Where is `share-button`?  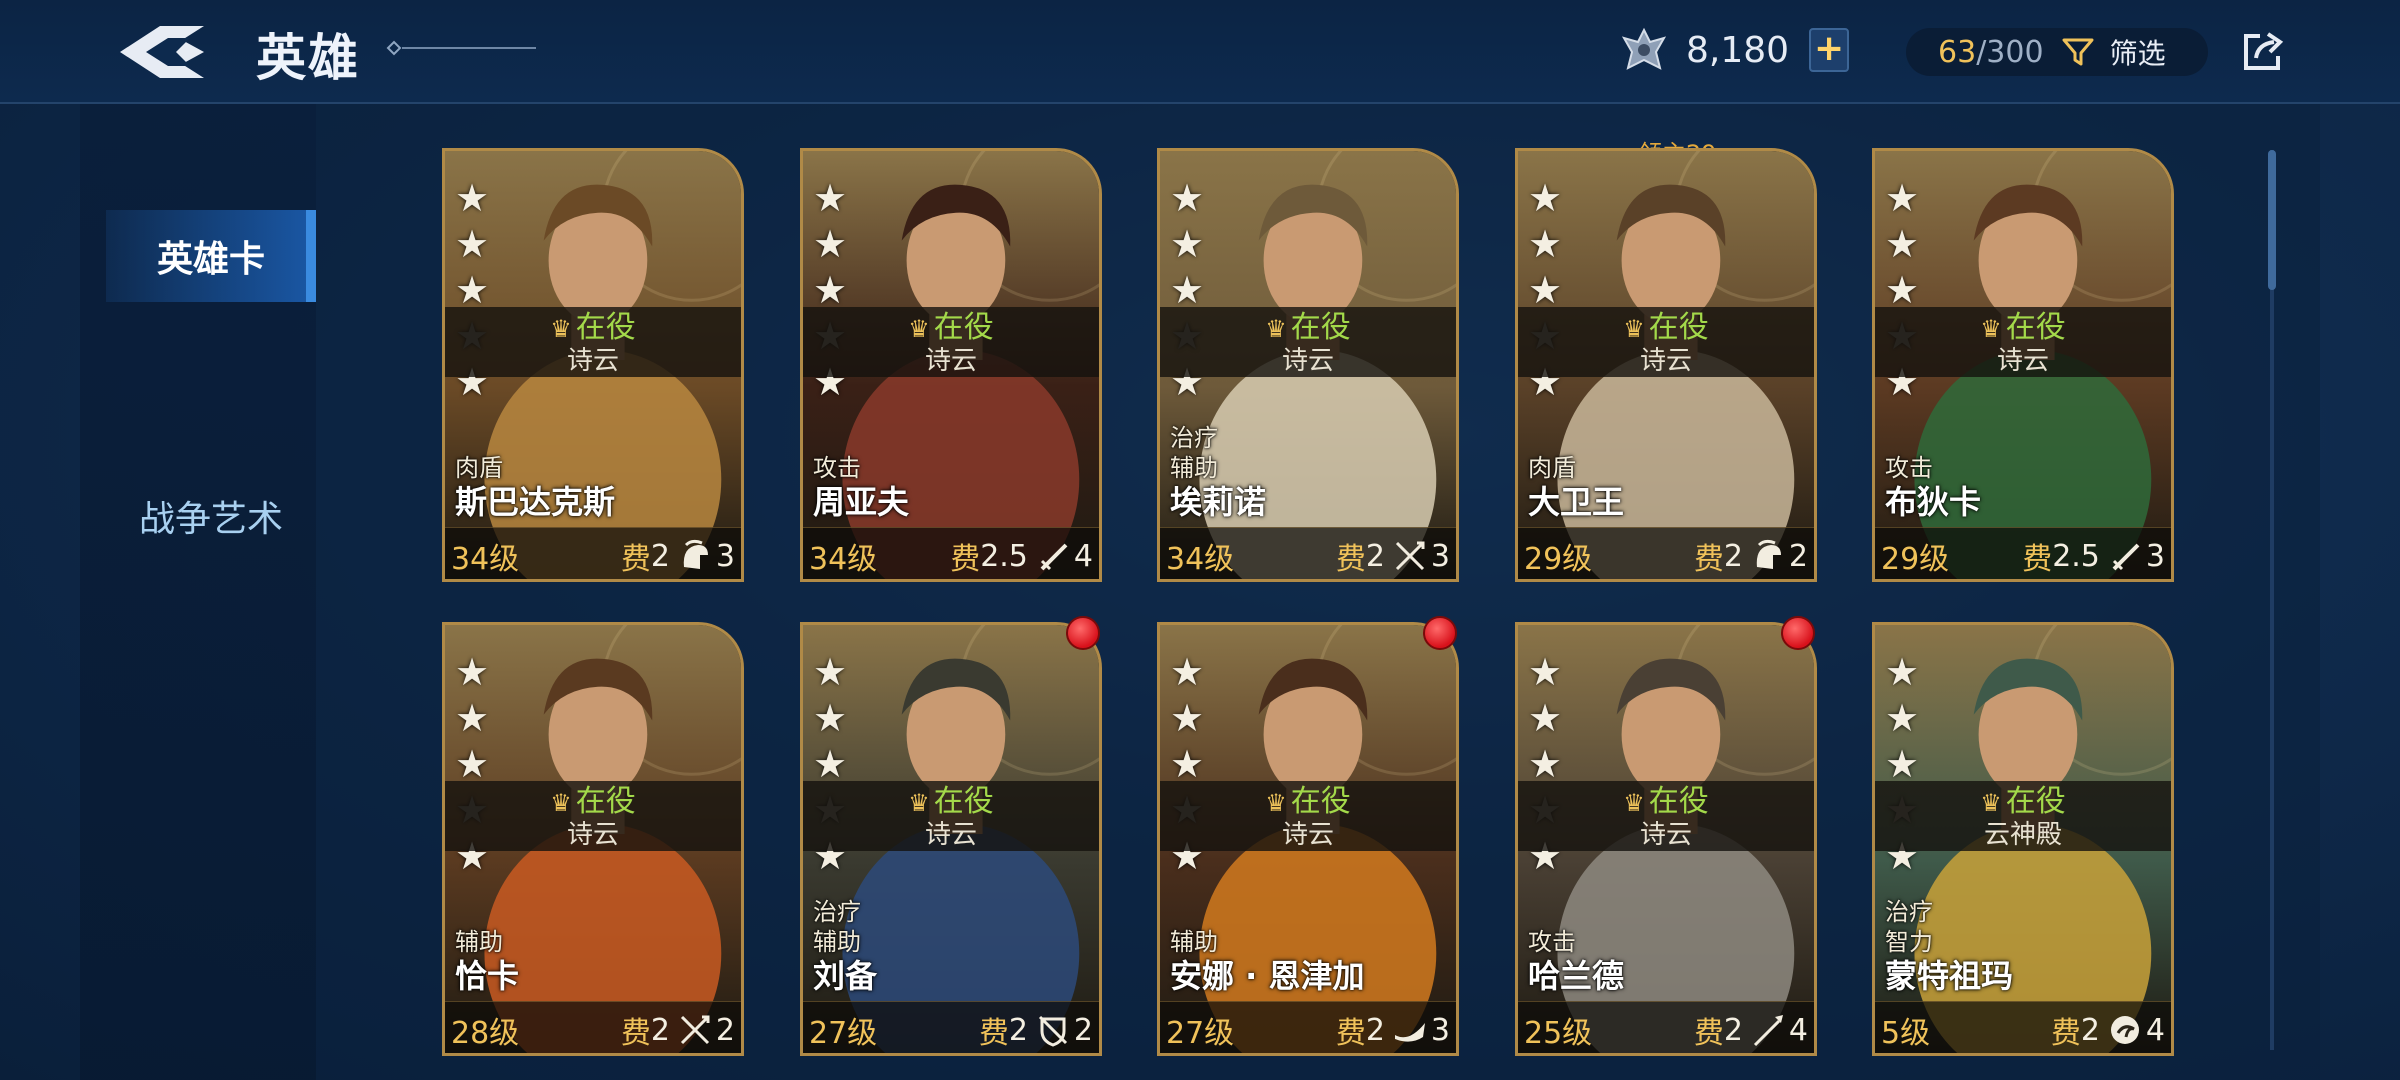
share-button is located at coordinates (2263, 52).